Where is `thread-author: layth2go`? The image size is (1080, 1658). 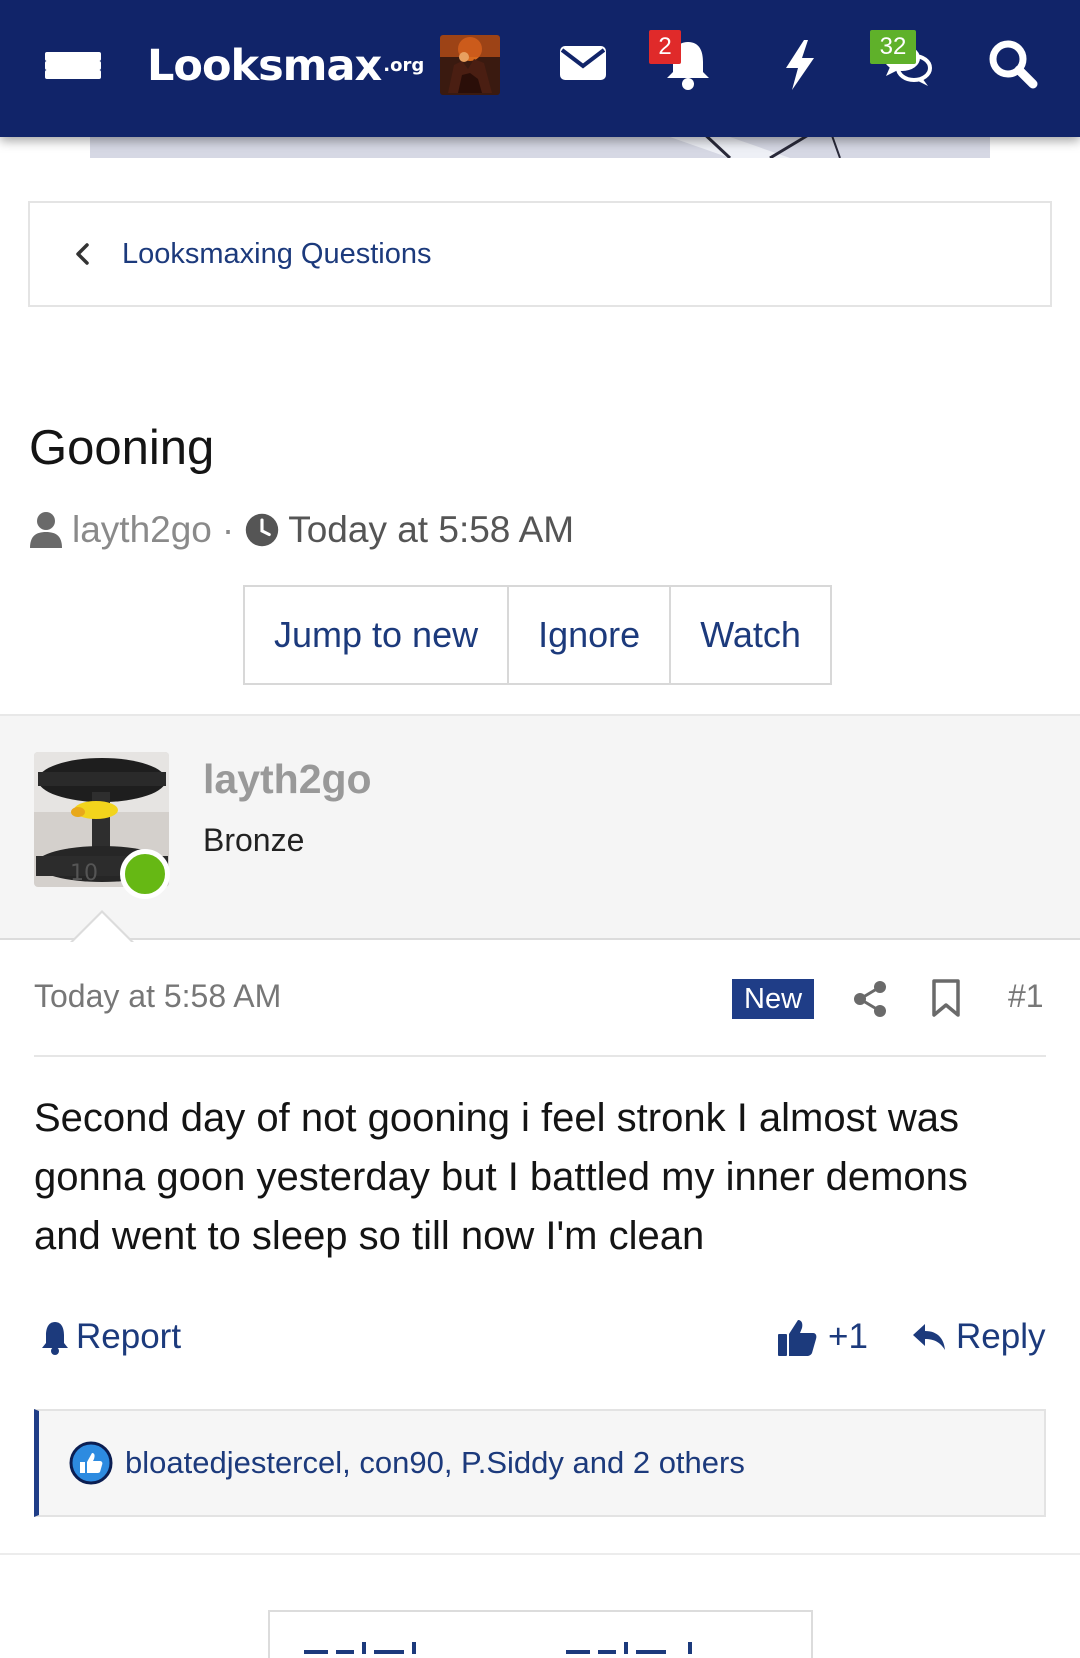
thread-author: layth2go is located at coordinates (142, 530).